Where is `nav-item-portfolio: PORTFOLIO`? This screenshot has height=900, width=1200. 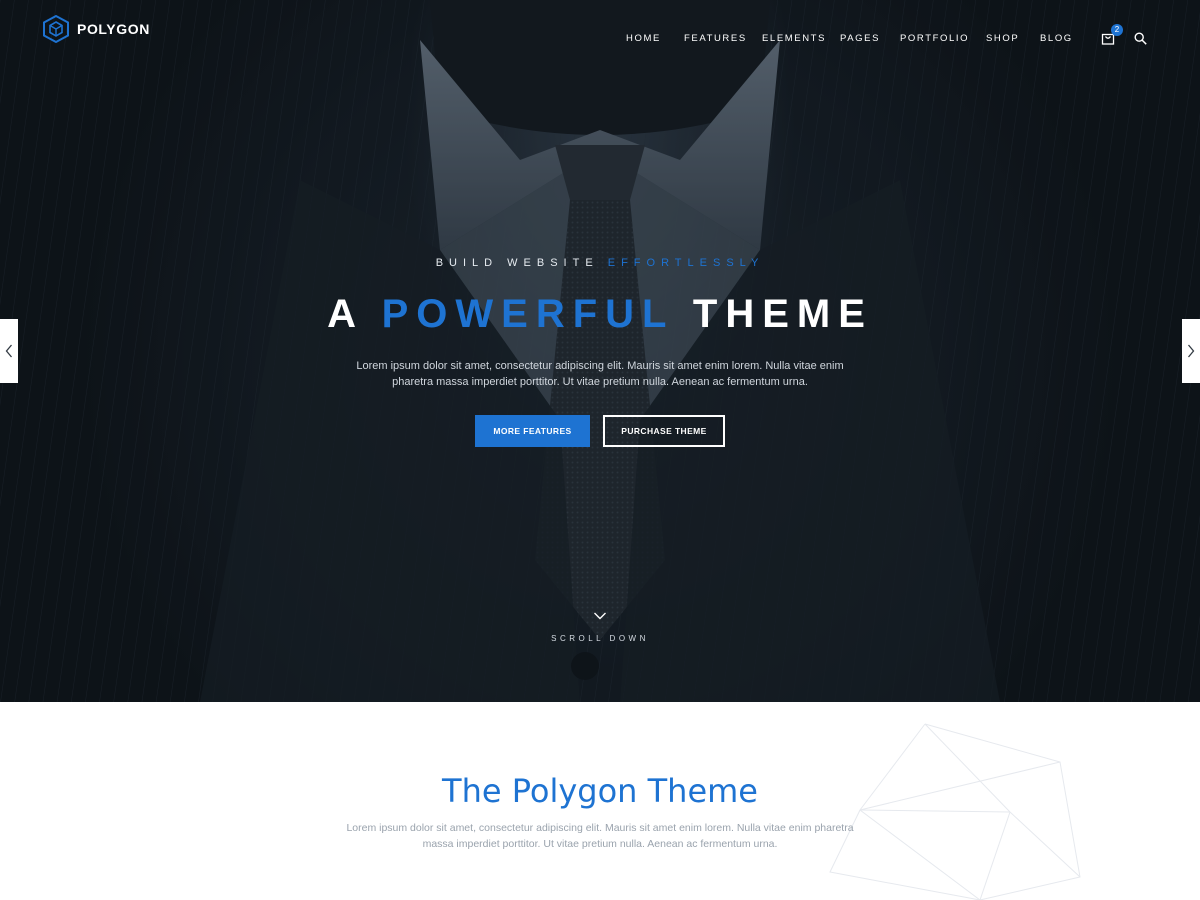 nav-item-portfolio: PORTFOLIO is located at coordinates (934, 39).